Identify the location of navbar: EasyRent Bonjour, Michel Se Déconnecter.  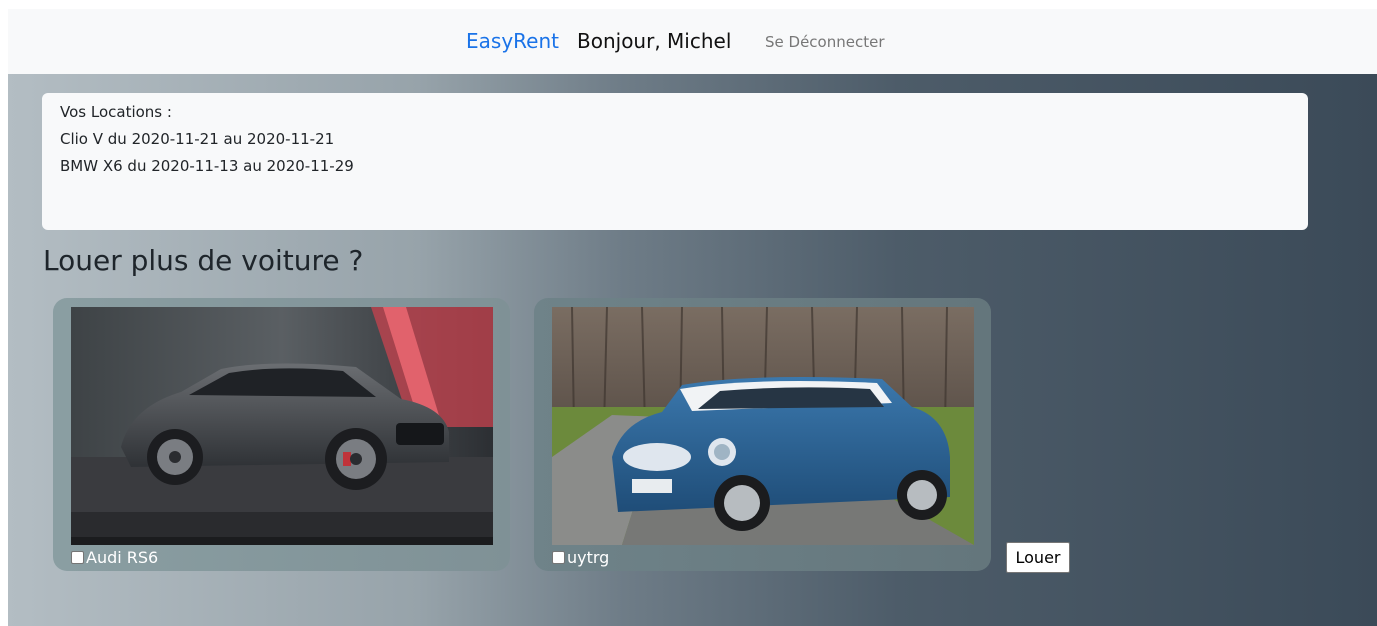
(692, 41).